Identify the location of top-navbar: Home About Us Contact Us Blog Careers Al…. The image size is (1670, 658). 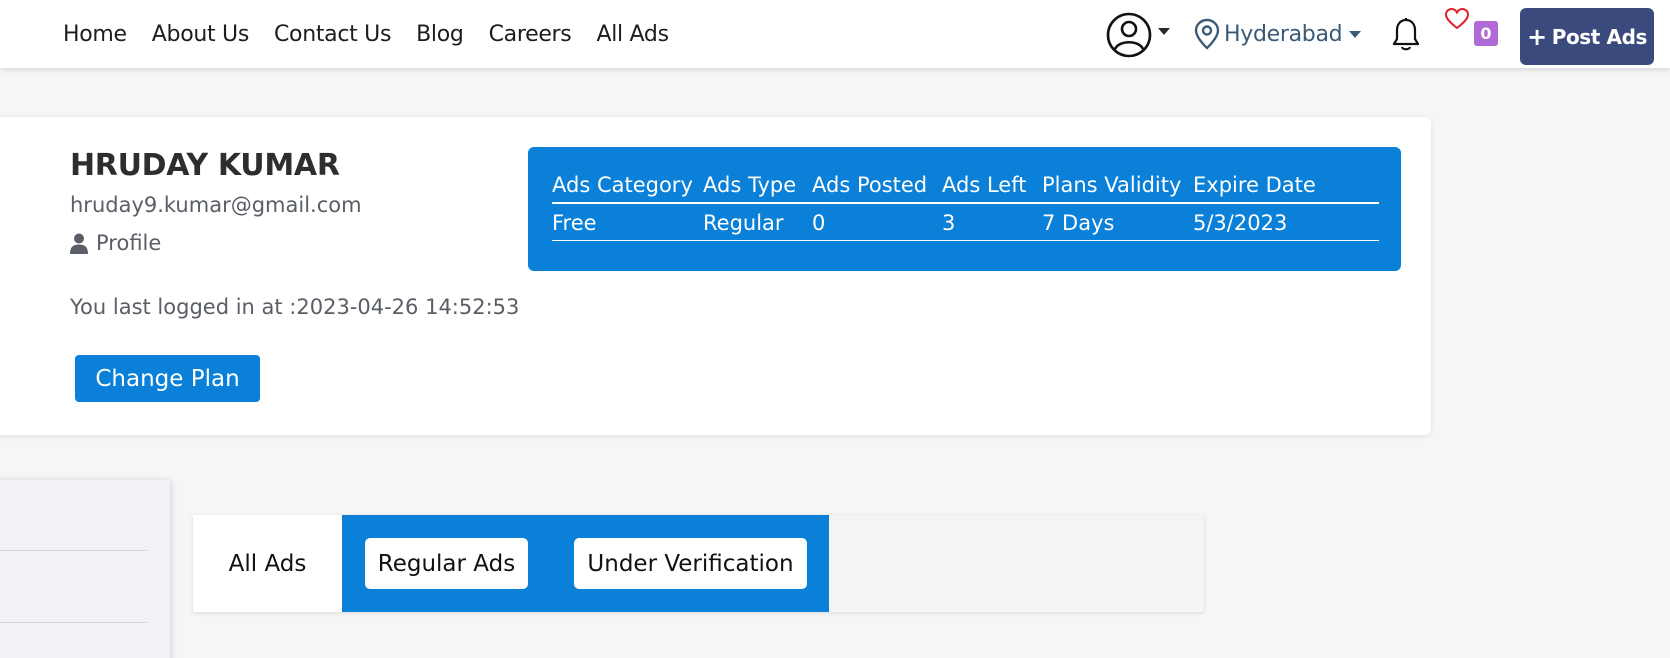
(835, 34).